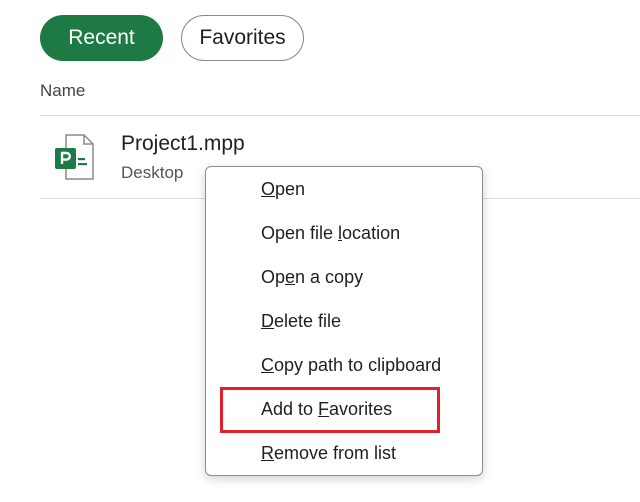  Describe the element at coordinates (344, 233) in the screenshot. I see `menu-item-open-file-location: Open file location` at that location.